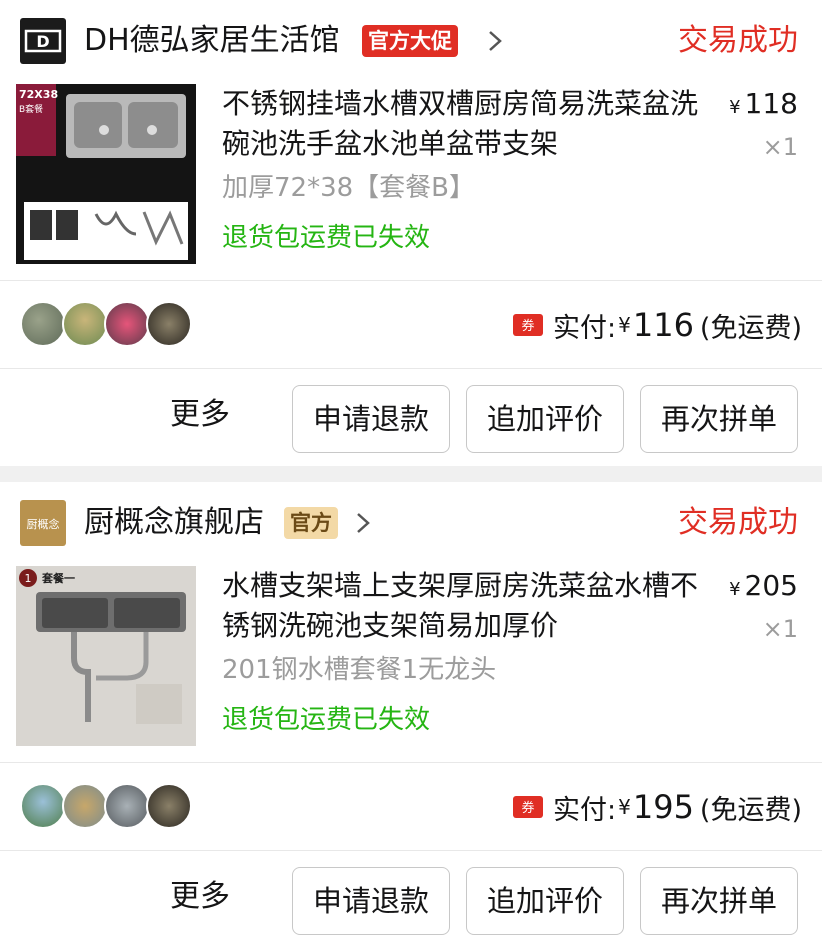 The width and height of the screenshot is (822, 942). Describe the element at coordinates (311, 523) in the screenshot. I see `shop-tag-badge: 官方` at that location.